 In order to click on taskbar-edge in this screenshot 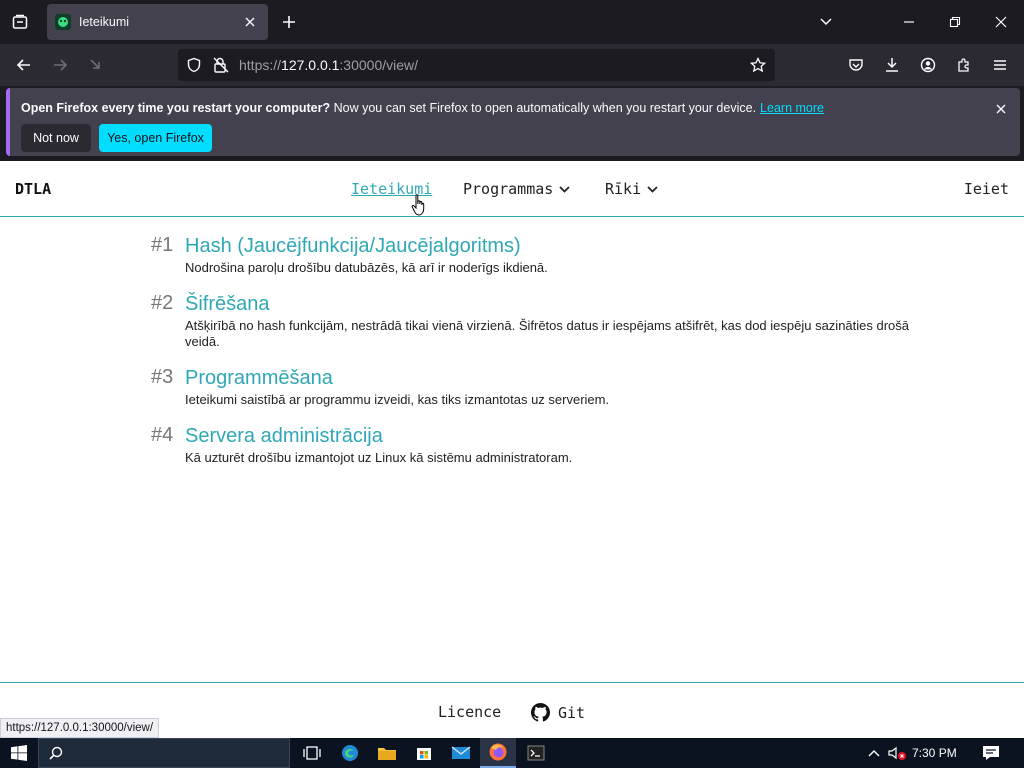, I will do `click(350, 753)`.